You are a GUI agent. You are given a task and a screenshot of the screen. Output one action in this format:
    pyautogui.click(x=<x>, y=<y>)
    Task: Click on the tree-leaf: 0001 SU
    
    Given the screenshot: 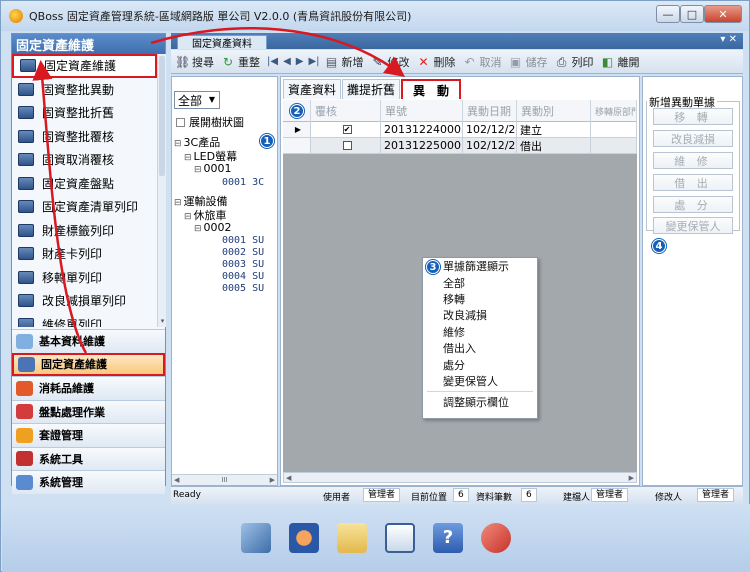 What is the action you would take?
    pyautogui.click(x=243, y=240)
    